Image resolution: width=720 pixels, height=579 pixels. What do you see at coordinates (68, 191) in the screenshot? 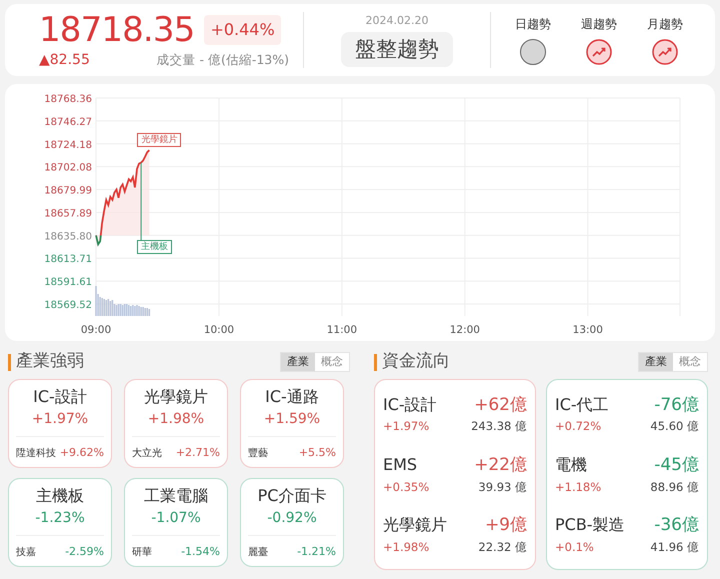
I see `y-axis-label: 18679.99` at bounding box center [68, 191].